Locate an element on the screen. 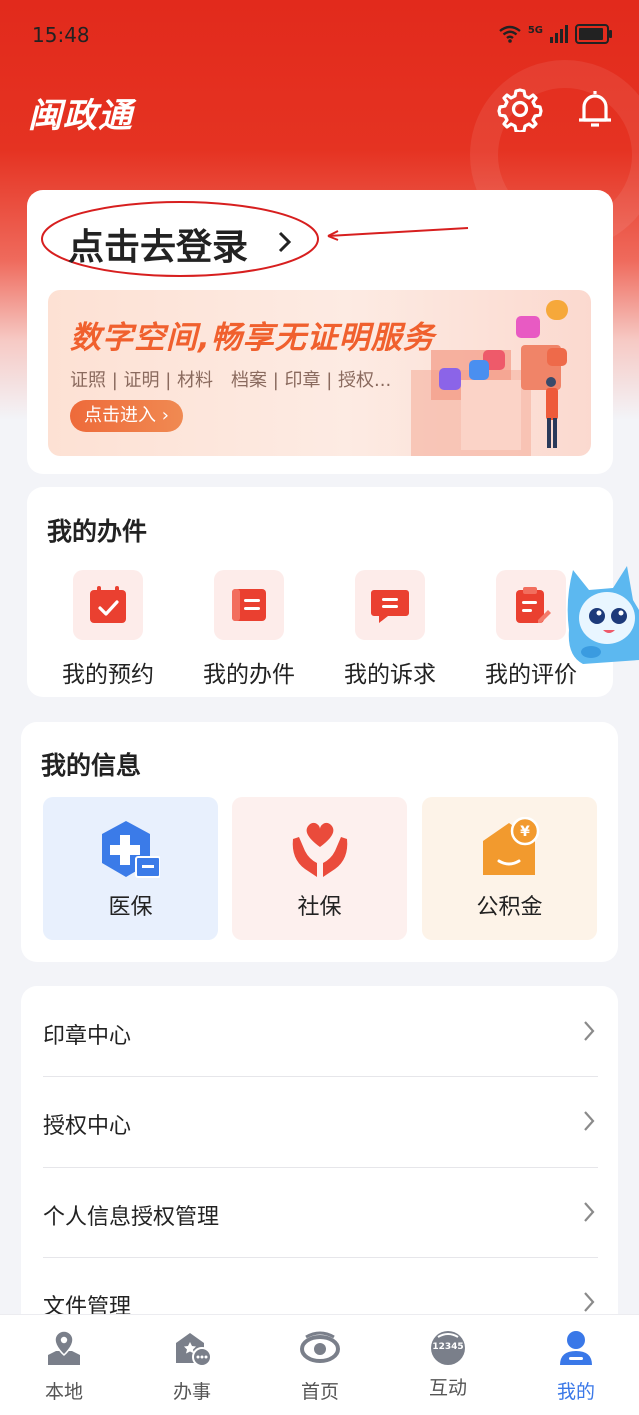 The height and width of the screenshot is (1415, 639). info-tile-label: 医保 is located at coordinates (130, 907).